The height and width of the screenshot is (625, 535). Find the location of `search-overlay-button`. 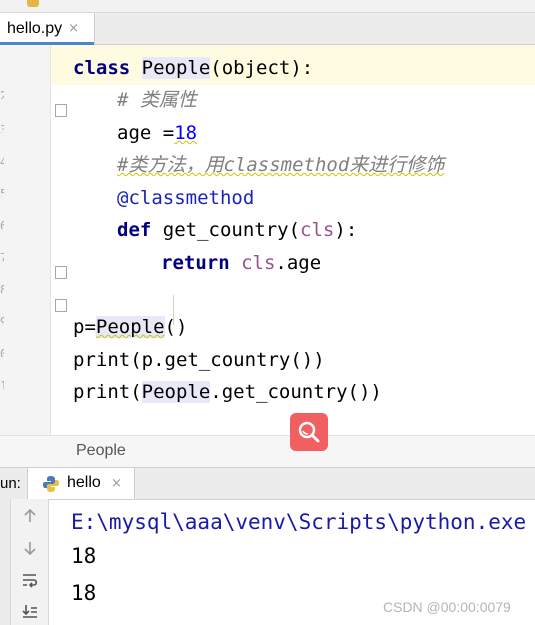

search-overlay-button is located at coordinates (309, 432).